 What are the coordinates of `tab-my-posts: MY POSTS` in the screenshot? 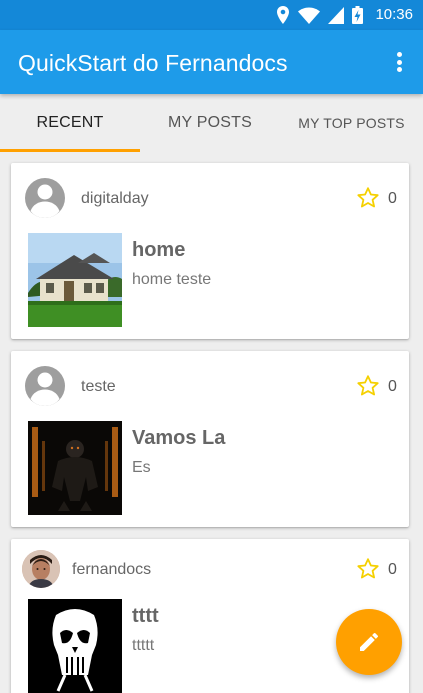 It's located at (210, 123).